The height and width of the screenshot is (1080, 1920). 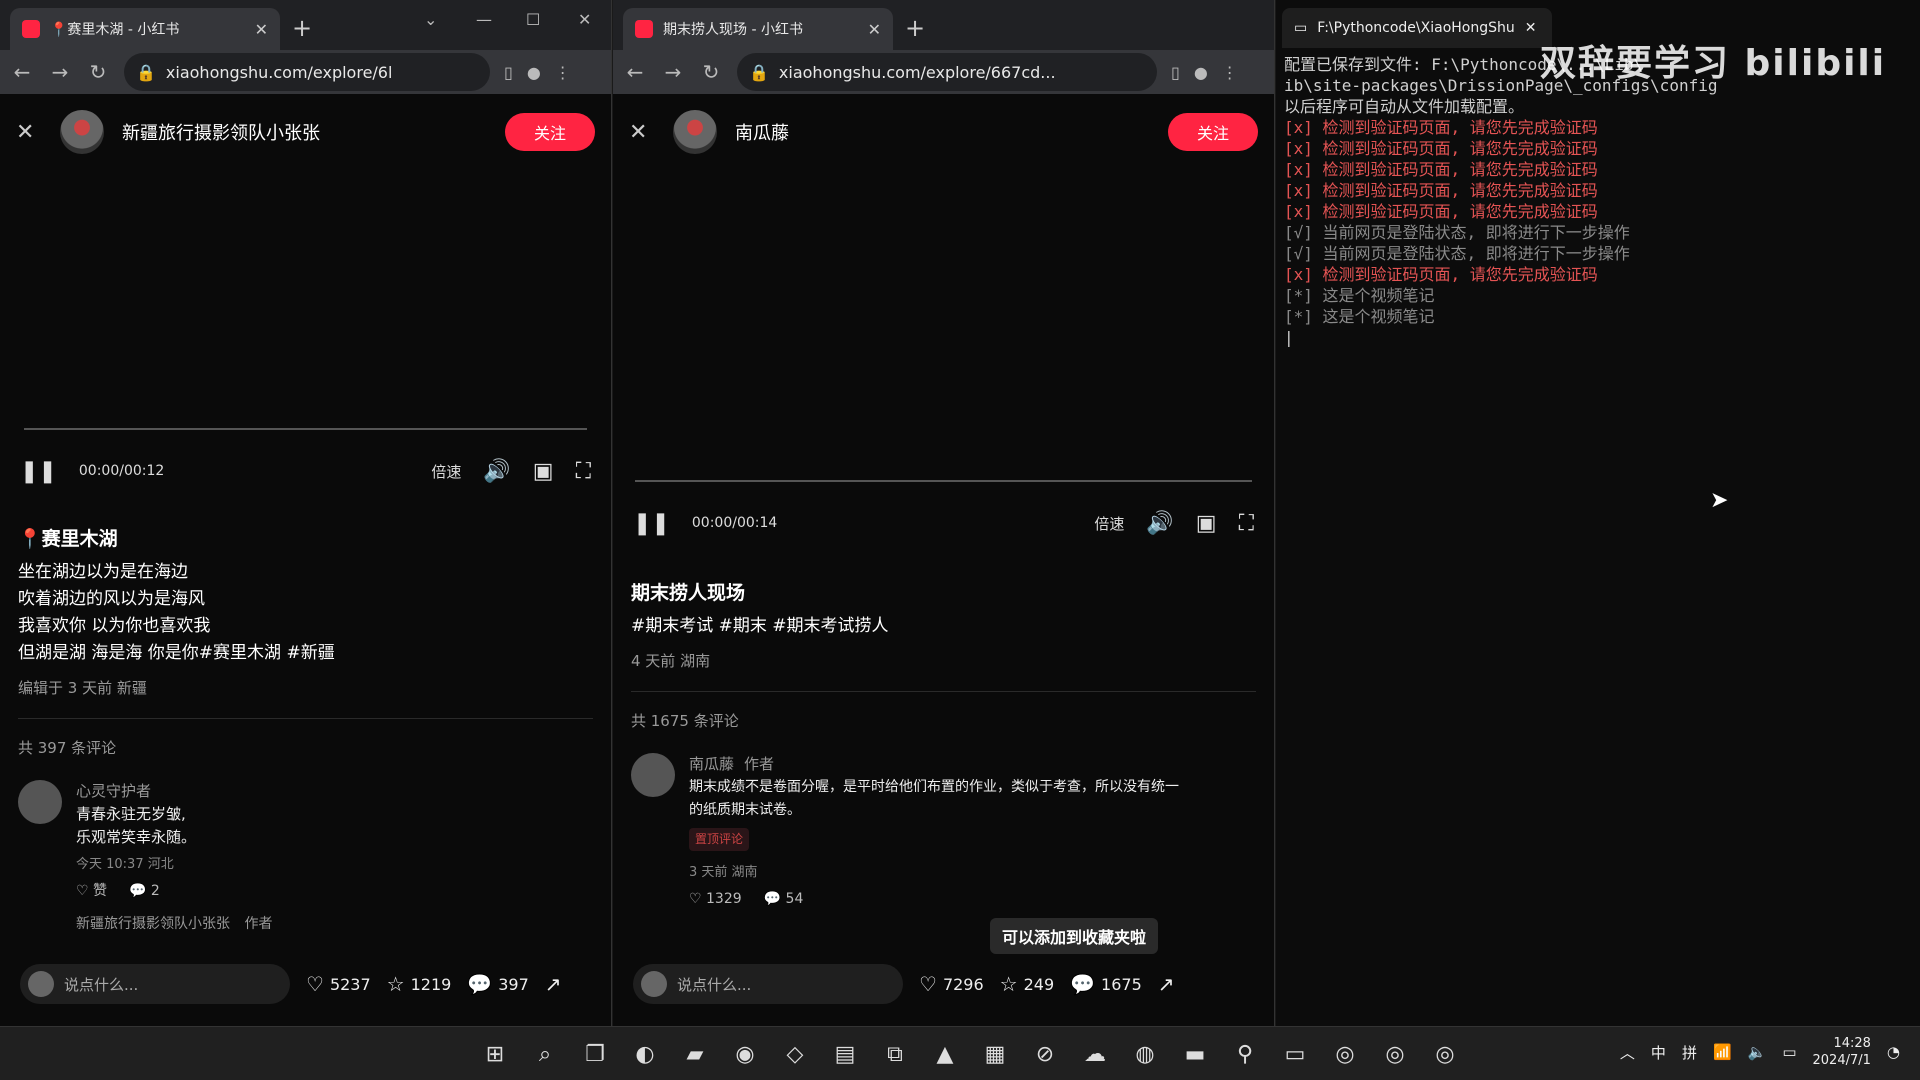 What do you see at coordinates (1658, 1052) in the screenshot?
I see `ime-indicator: 中` at bounding box center [1658, 1052].